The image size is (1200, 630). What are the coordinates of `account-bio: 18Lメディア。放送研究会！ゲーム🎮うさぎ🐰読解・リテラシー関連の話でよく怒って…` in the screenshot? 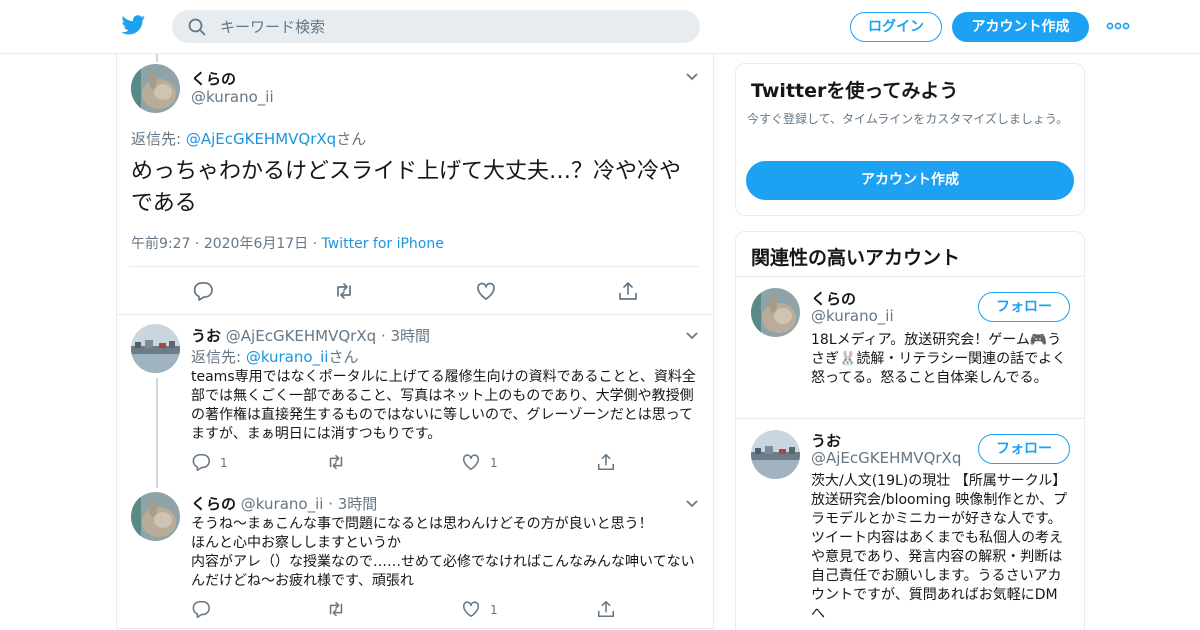 It's located at (939, 359).